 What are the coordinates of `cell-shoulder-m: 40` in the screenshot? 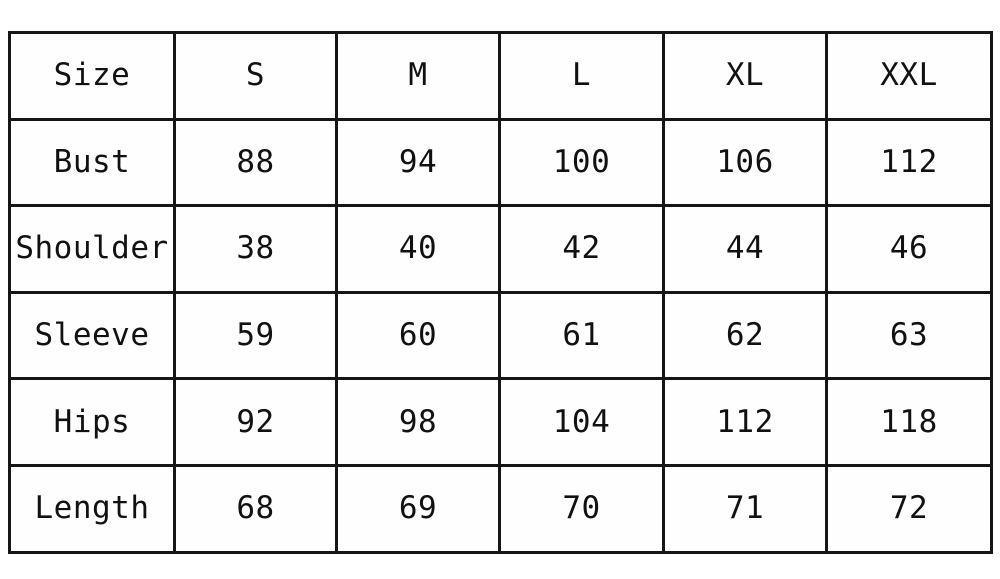 It's located at (418, 249).